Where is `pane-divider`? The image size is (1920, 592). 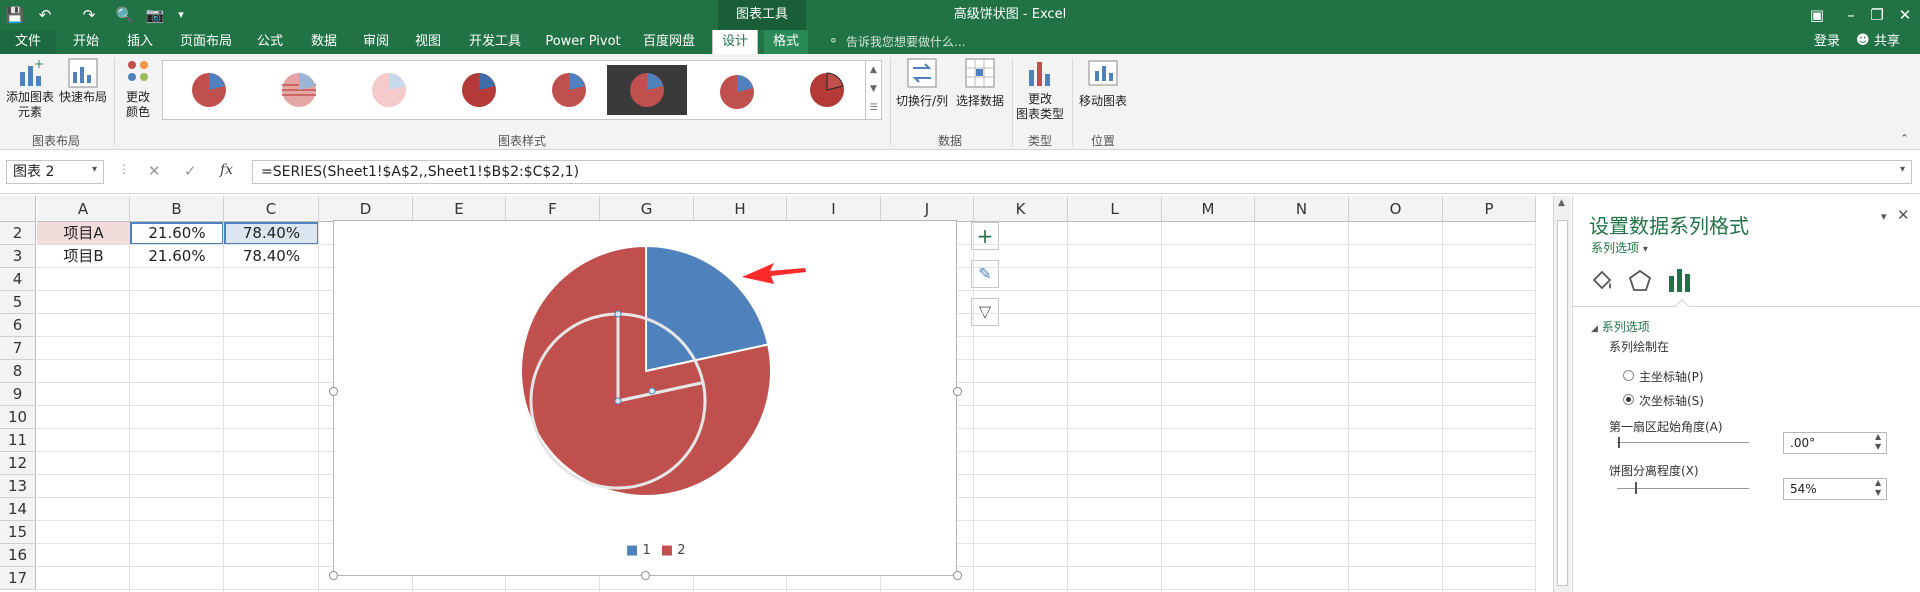 pane-divider is located at coordinates (1746, 306).